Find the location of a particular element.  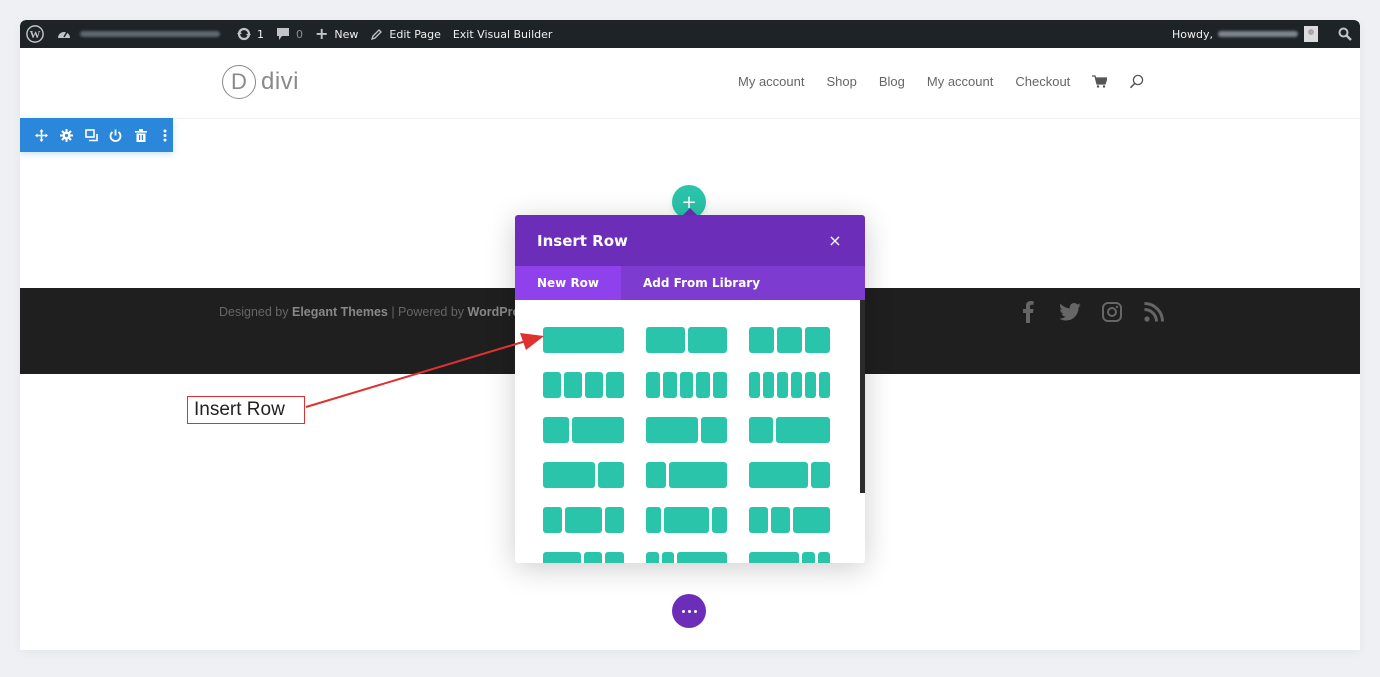

close-icon: × is located at coordinates (835, 240).